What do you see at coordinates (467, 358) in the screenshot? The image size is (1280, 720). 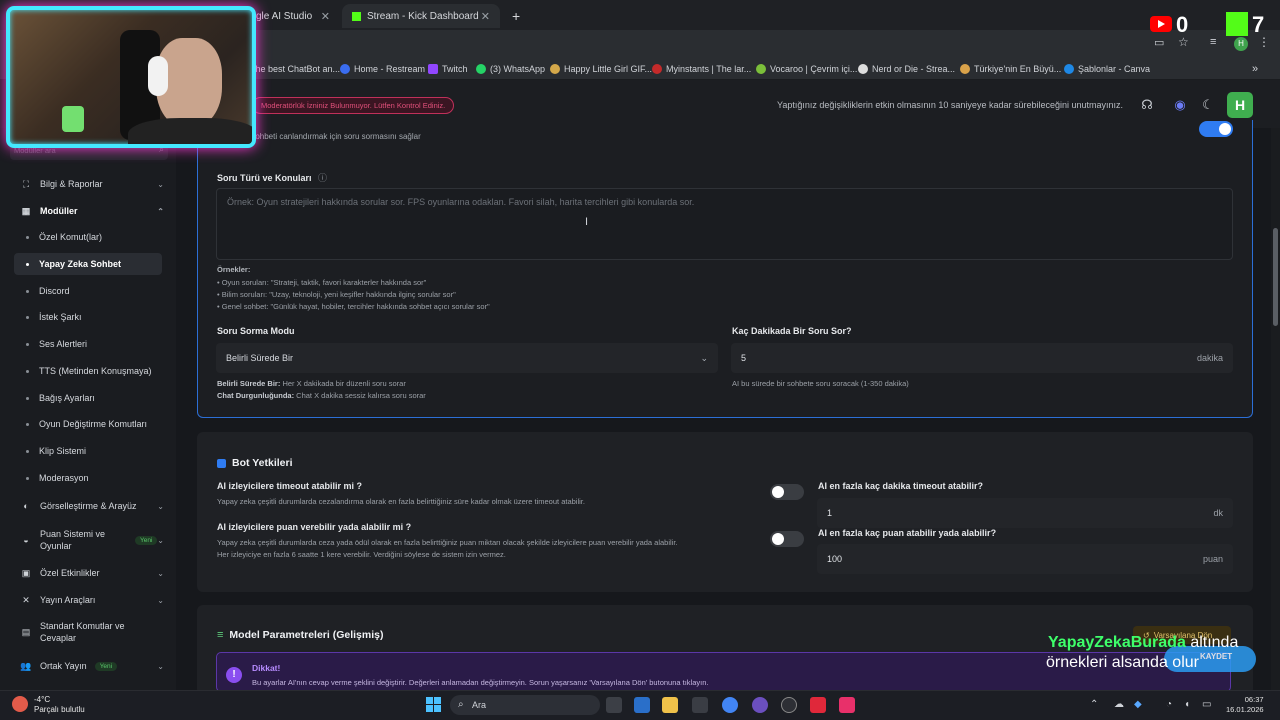 I see `mode-select: Belirli Sürede Bir ⌄` at bounding box center [467, 358].